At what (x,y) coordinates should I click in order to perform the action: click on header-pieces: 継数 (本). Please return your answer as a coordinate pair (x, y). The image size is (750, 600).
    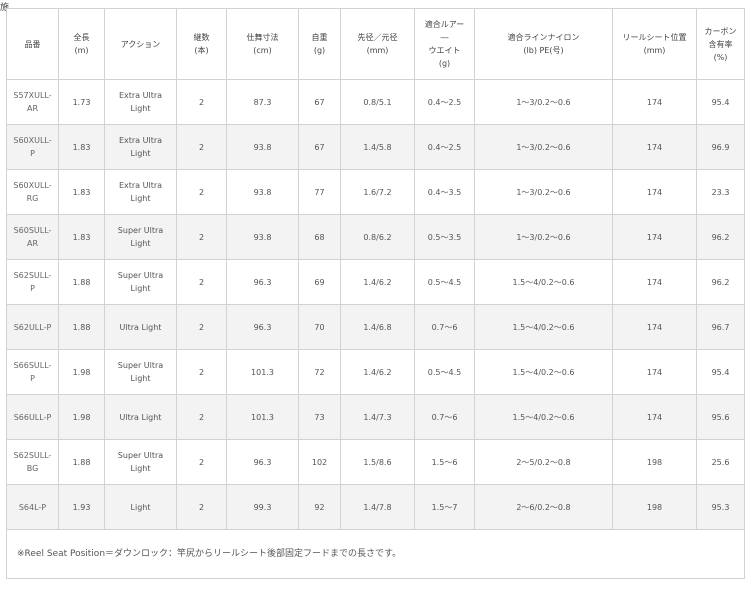
    Looking at the image, I should click on (201, 44).